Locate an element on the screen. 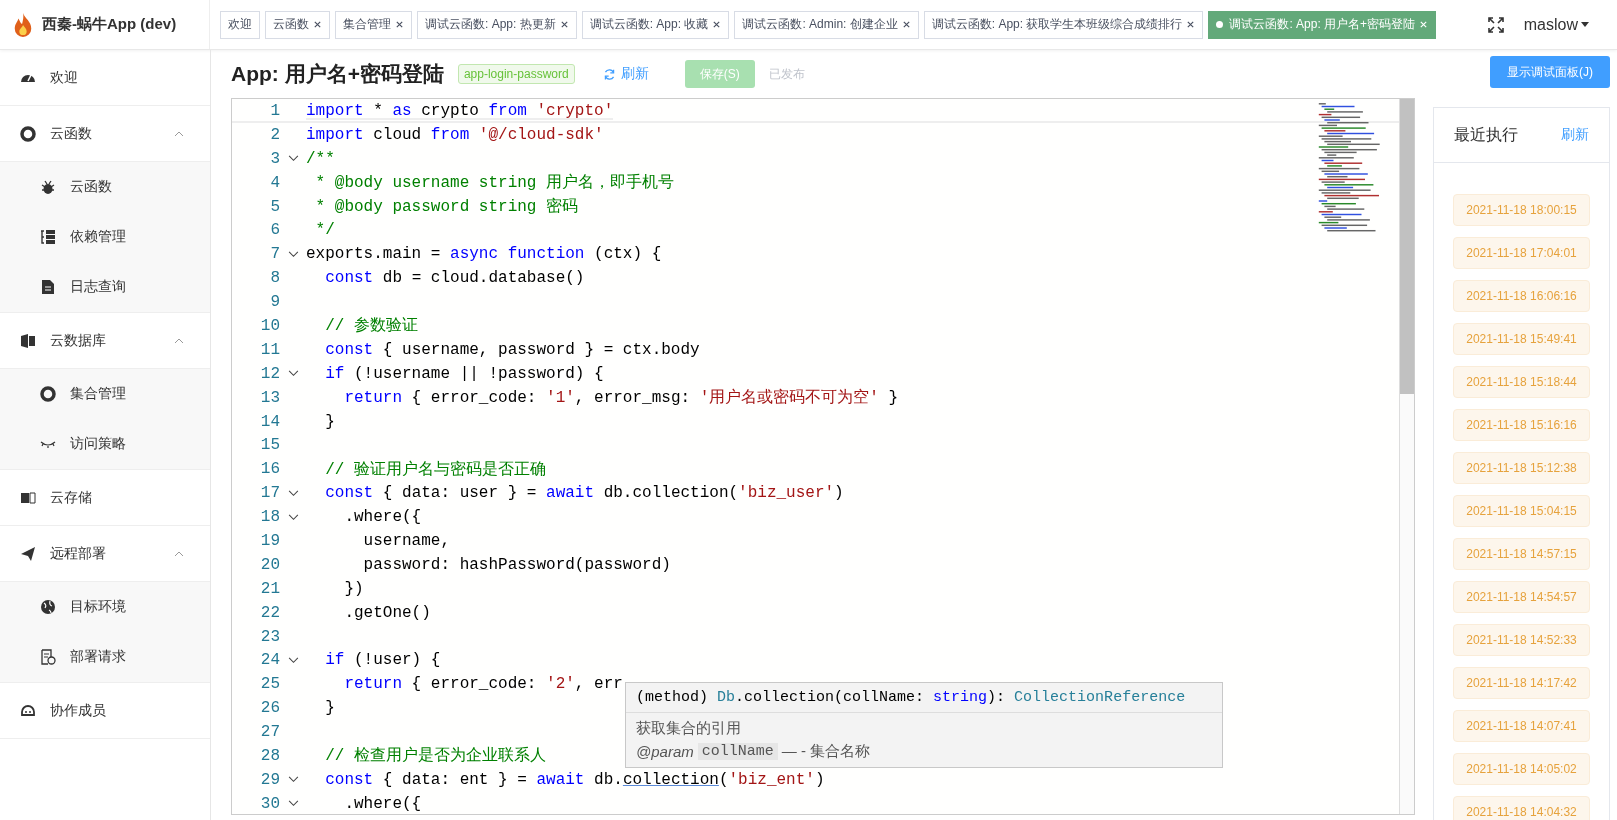 The height and width of the screenshot is (820, 1617). tab: 调试云函数: App: 收藏 is located at coordinates (655, 24).